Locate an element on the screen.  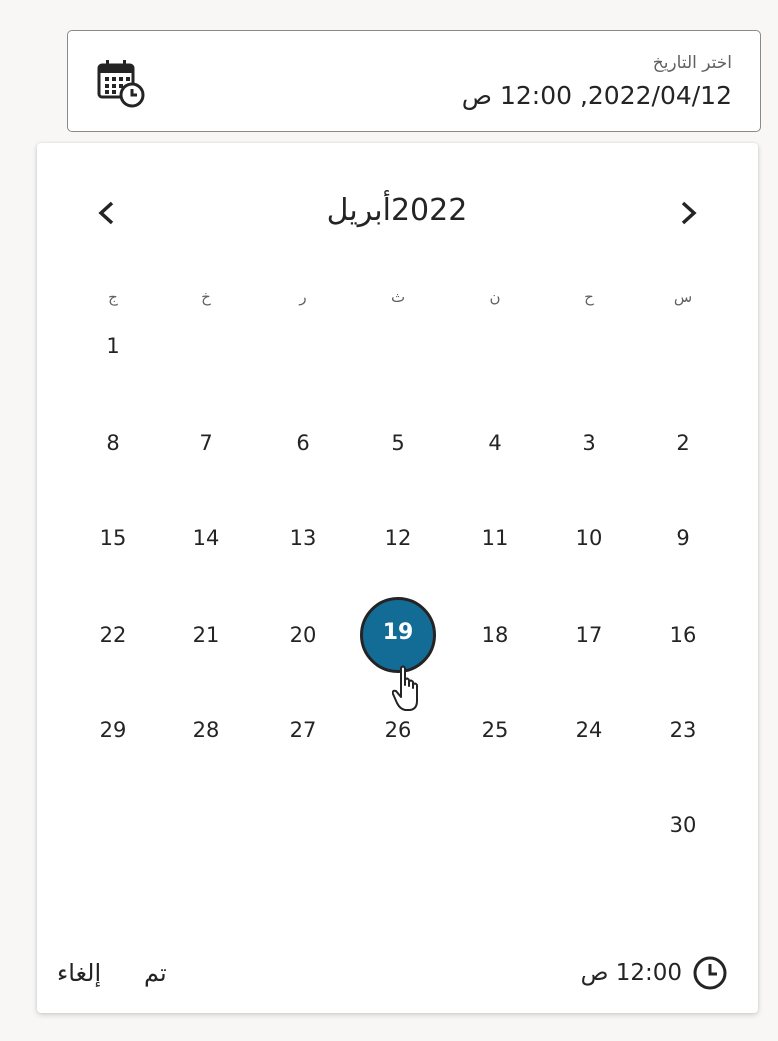
cancel-button: إلغاء is located at coordinates (79, 973).